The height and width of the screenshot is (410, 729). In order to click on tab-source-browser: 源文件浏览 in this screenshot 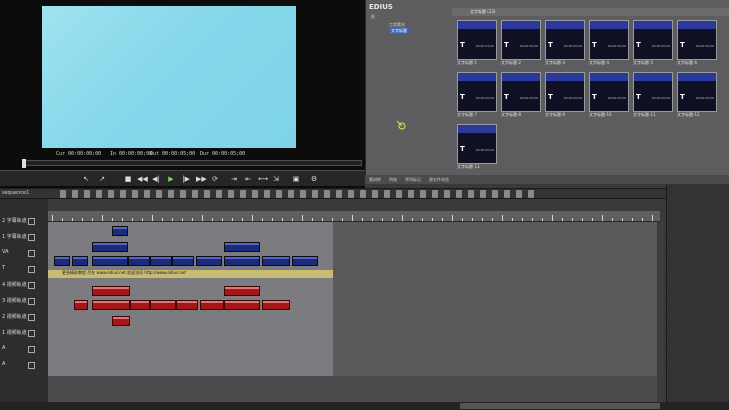, I will do `click(439, 180)`.